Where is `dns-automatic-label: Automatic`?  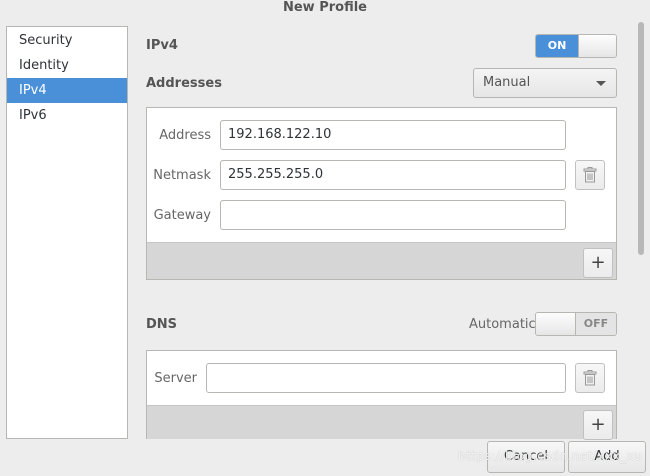 dns-automatic-label: Automatic is located at coordinates (502, 324).